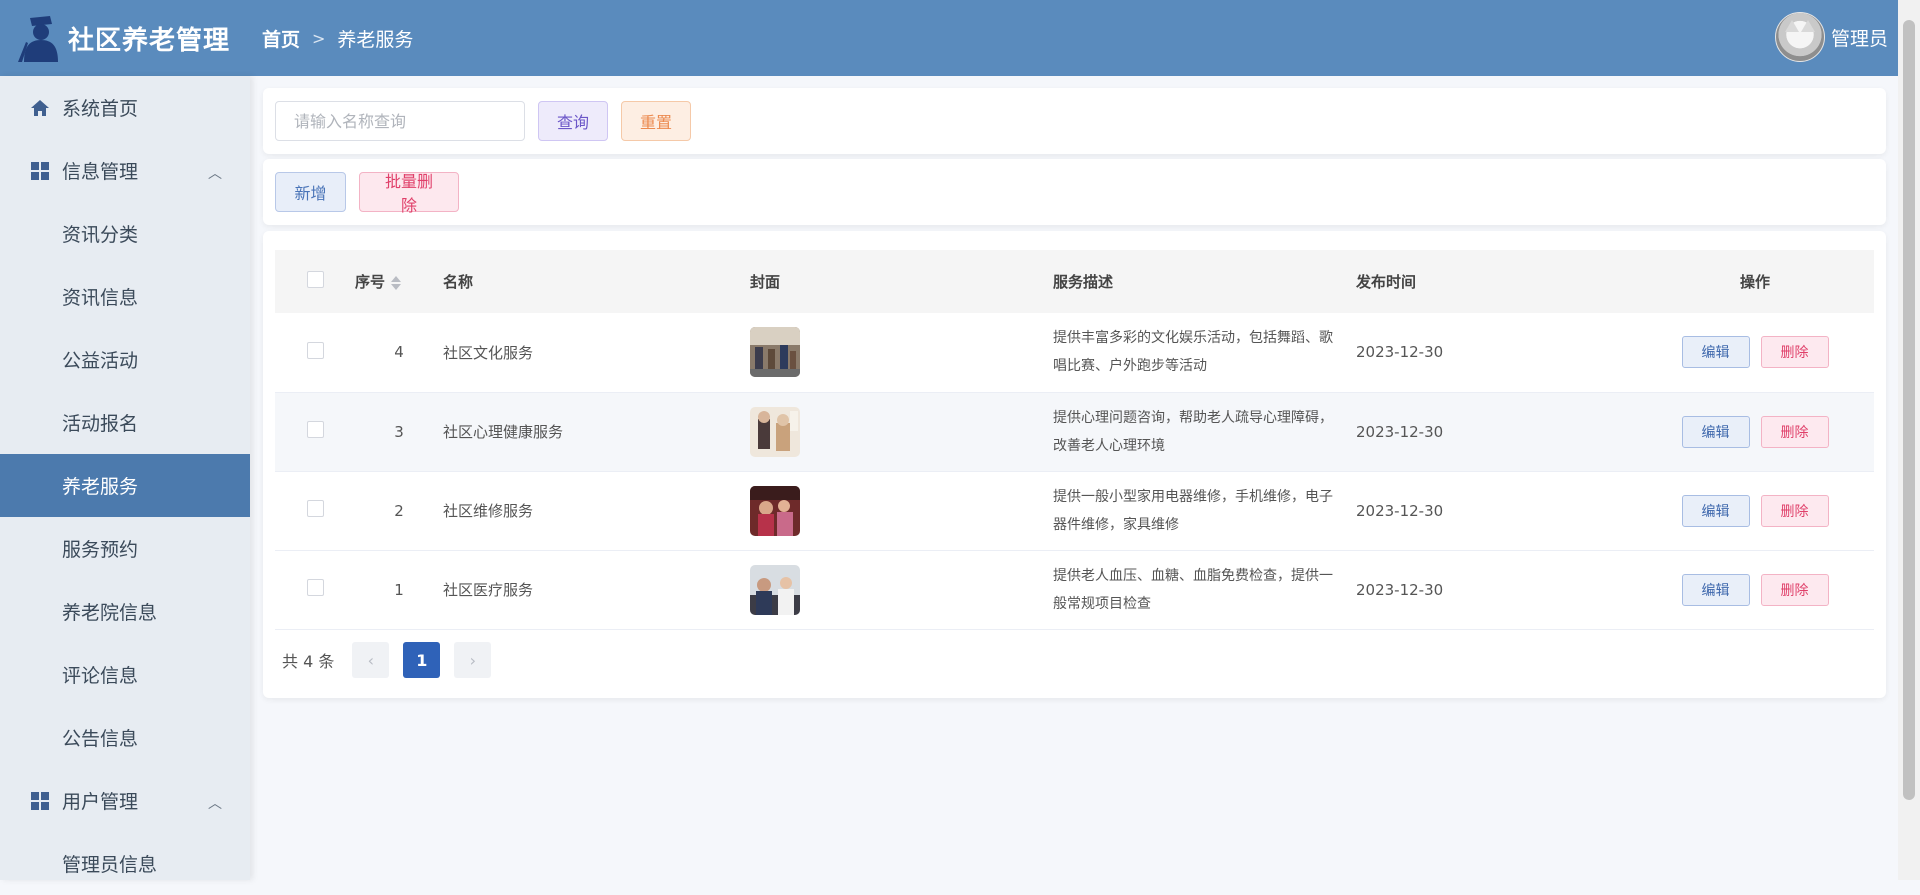  I want to click on batch-delete-button: 批量删除, so click(409, 193).